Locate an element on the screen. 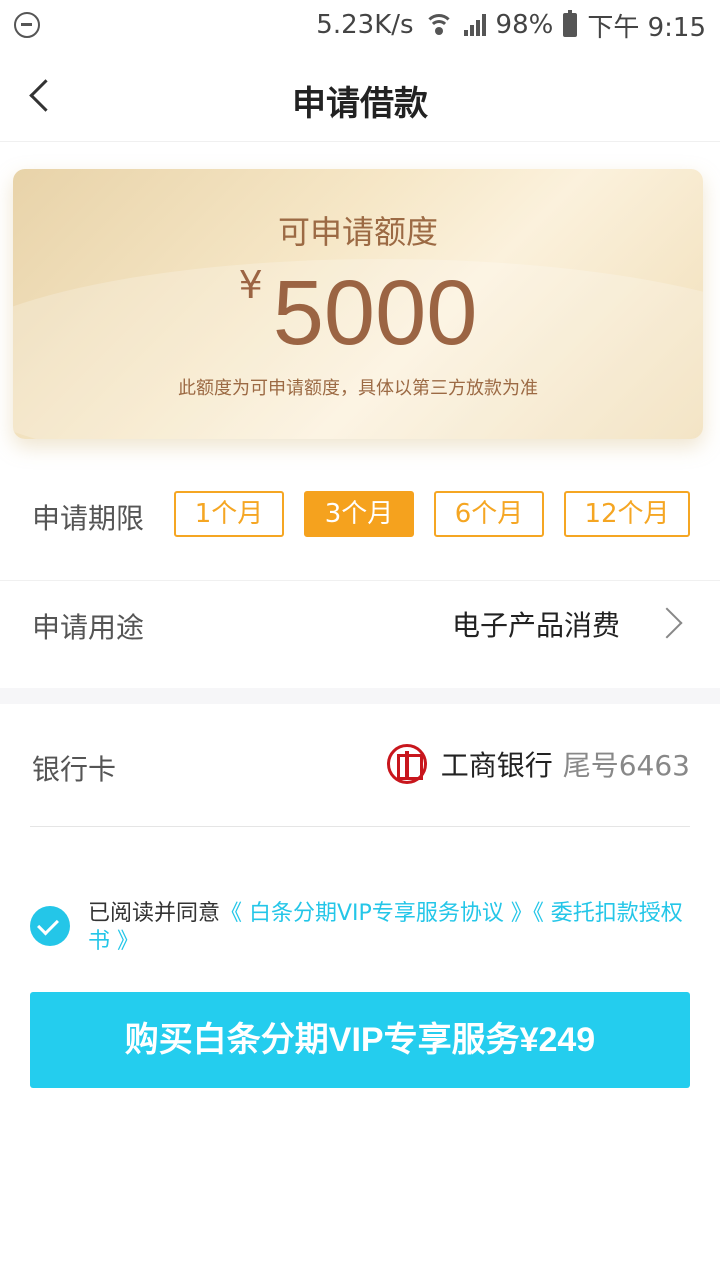 The image size is (720, 1280). card-tail-number: 尾号6463 is located at coordinates (626, 765).